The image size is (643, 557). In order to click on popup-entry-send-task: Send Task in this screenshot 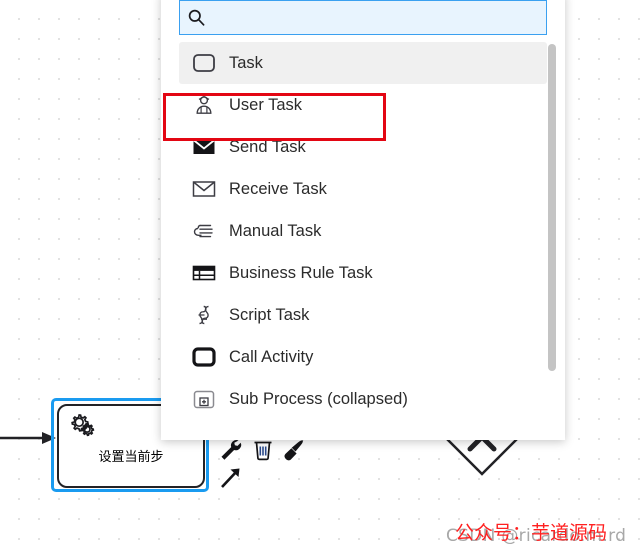, I will do `click(363, 147)`.